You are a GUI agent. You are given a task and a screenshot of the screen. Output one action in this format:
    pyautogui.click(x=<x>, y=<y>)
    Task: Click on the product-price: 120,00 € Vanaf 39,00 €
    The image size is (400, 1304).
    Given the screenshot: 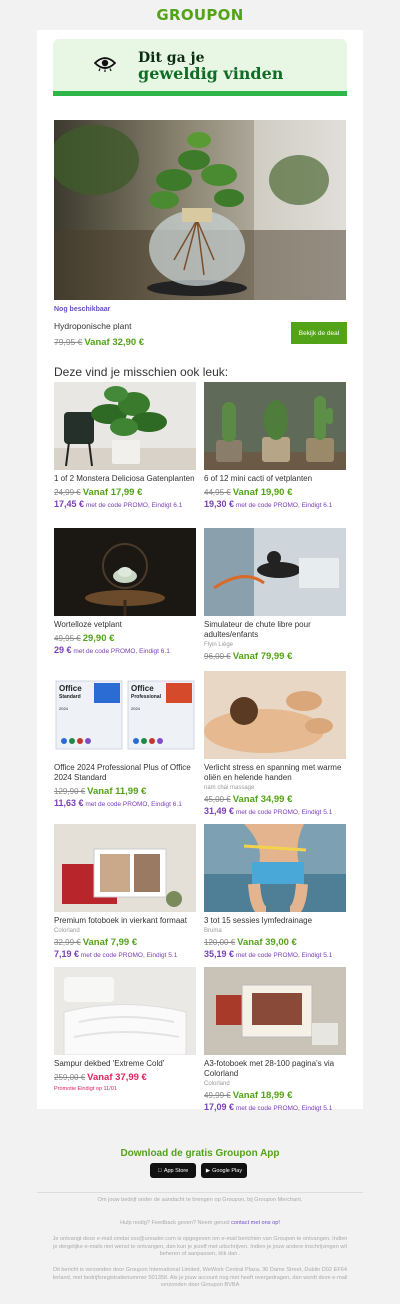 What is the action you would take?
    pyautogui.click(x=275, y=942)
    